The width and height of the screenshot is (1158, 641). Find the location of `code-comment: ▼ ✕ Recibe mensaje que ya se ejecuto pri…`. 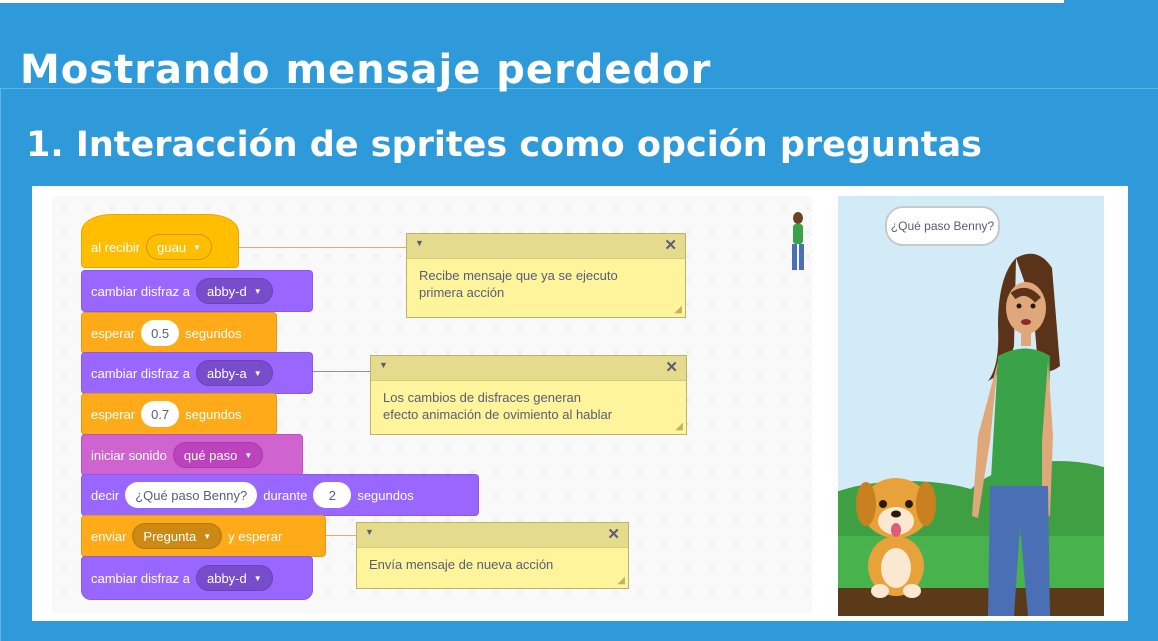

code-comment: ▼ ✕ Recibe mensaje que ya se ejecuto pri… is located at coordinates (546, 275).